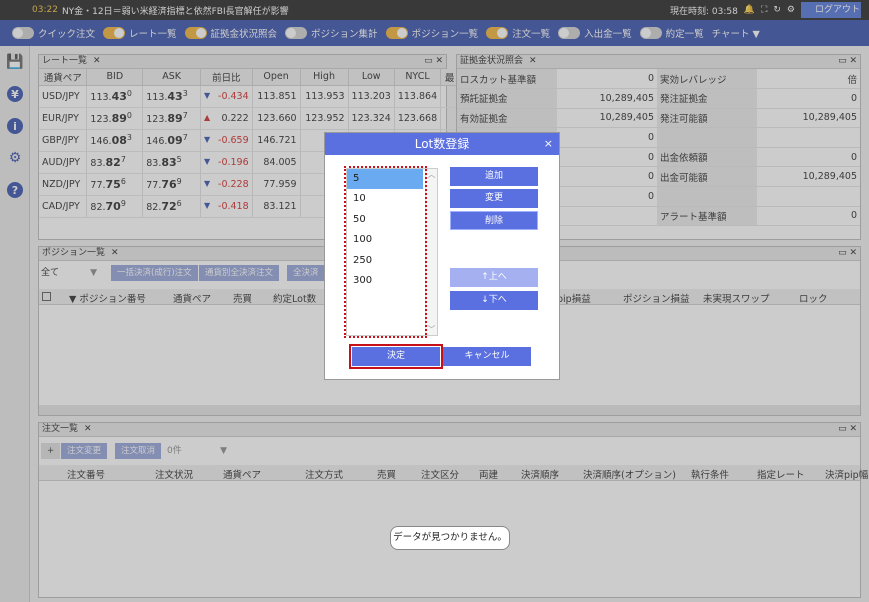 This screenshot has height=602, width=869. I want to click on change-button: 変更, so click(494, 198).